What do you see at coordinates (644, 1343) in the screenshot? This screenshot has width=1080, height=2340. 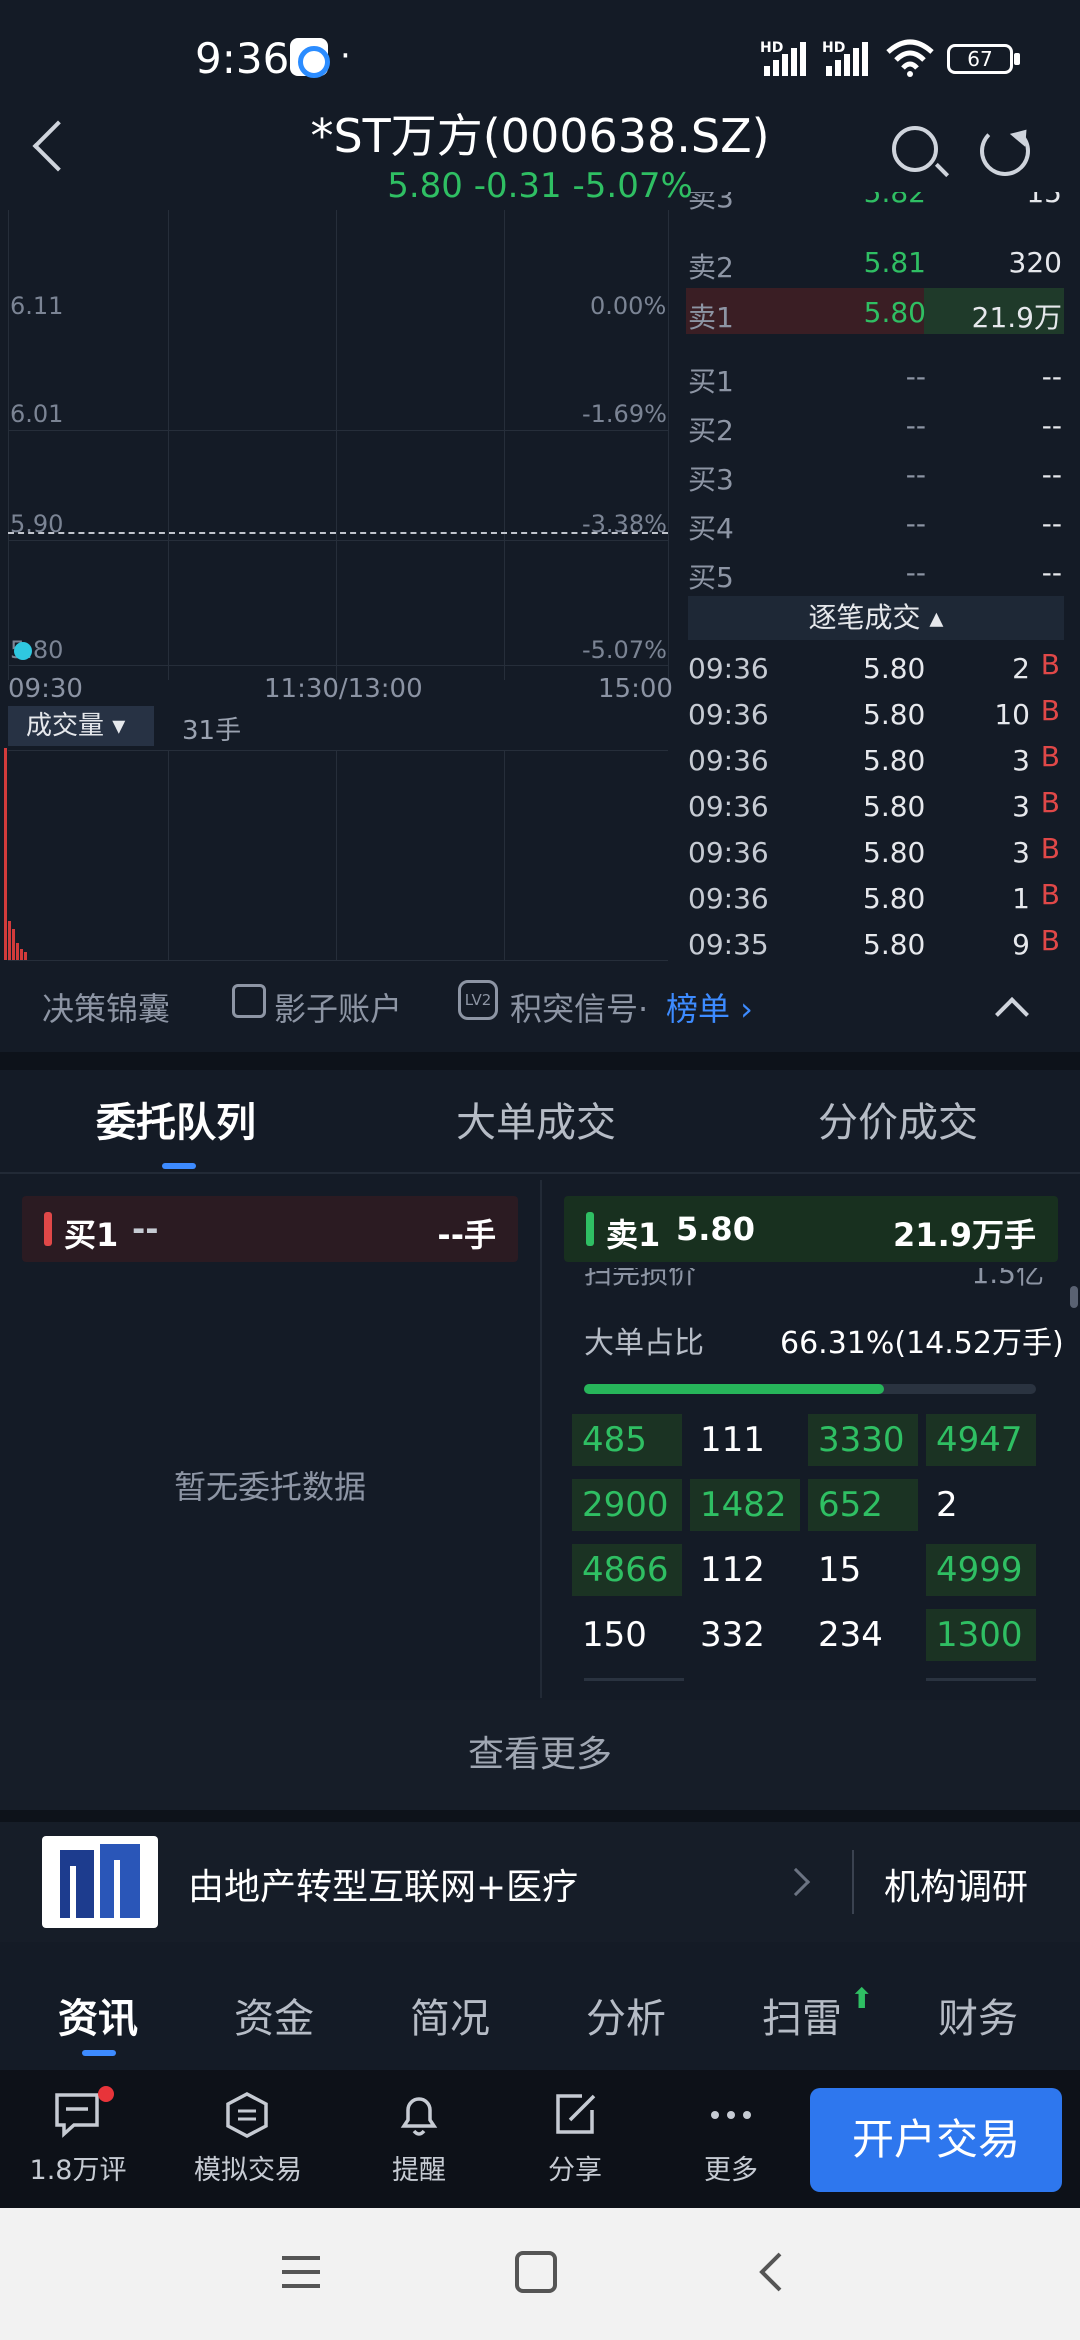 I see `large-order-ratio-label: 大单占比` at bounding box center [644, 1343].